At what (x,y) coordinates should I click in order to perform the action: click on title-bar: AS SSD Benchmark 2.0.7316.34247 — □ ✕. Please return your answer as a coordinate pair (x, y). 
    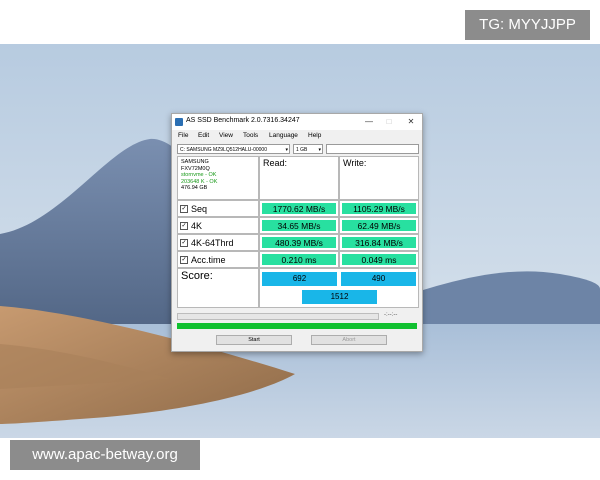
    Looking at the image, I should click on (297, 122).